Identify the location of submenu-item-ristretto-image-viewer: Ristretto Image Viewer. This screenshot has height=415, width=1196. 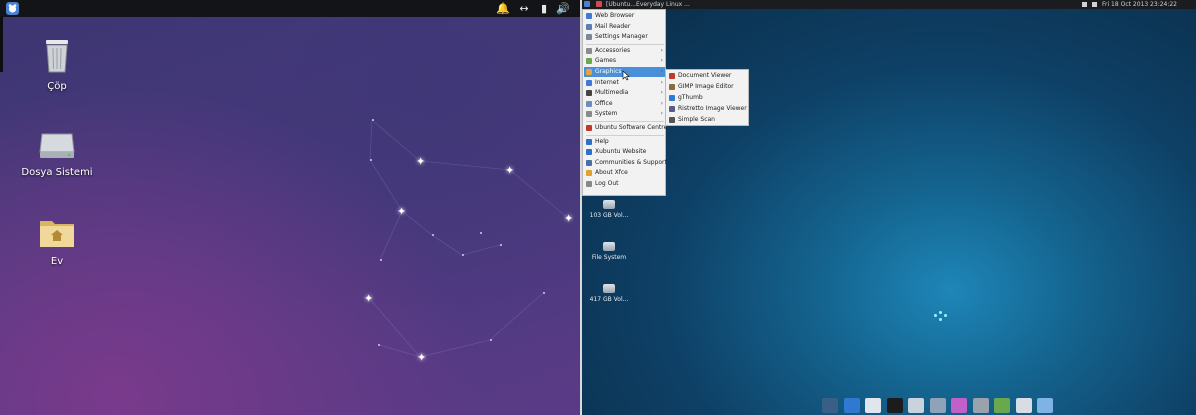
(707, 109).